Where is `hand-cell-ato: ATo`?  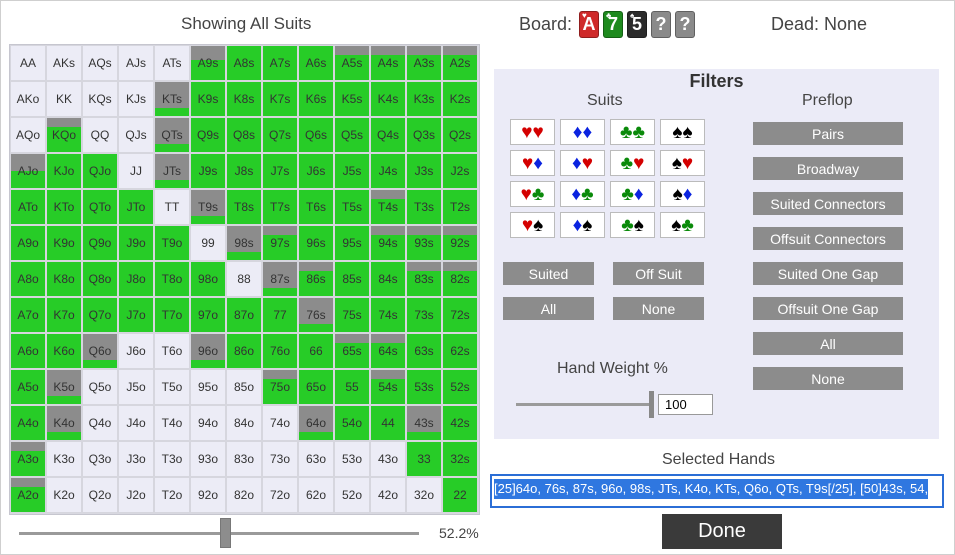 hand-cell-ato: ATo is located at coordinates (28, 207).